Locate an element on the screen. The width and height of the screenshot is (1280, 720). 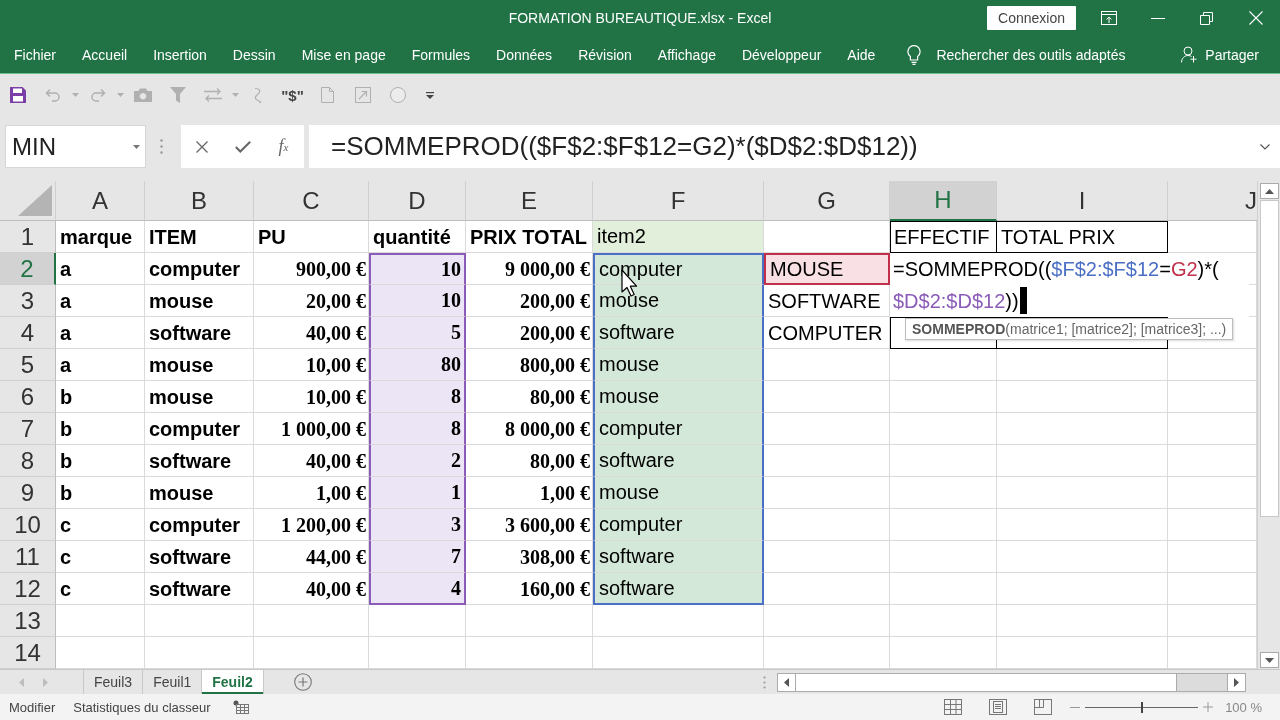
status-mode: Modifier is located at coordinates (32, 707).